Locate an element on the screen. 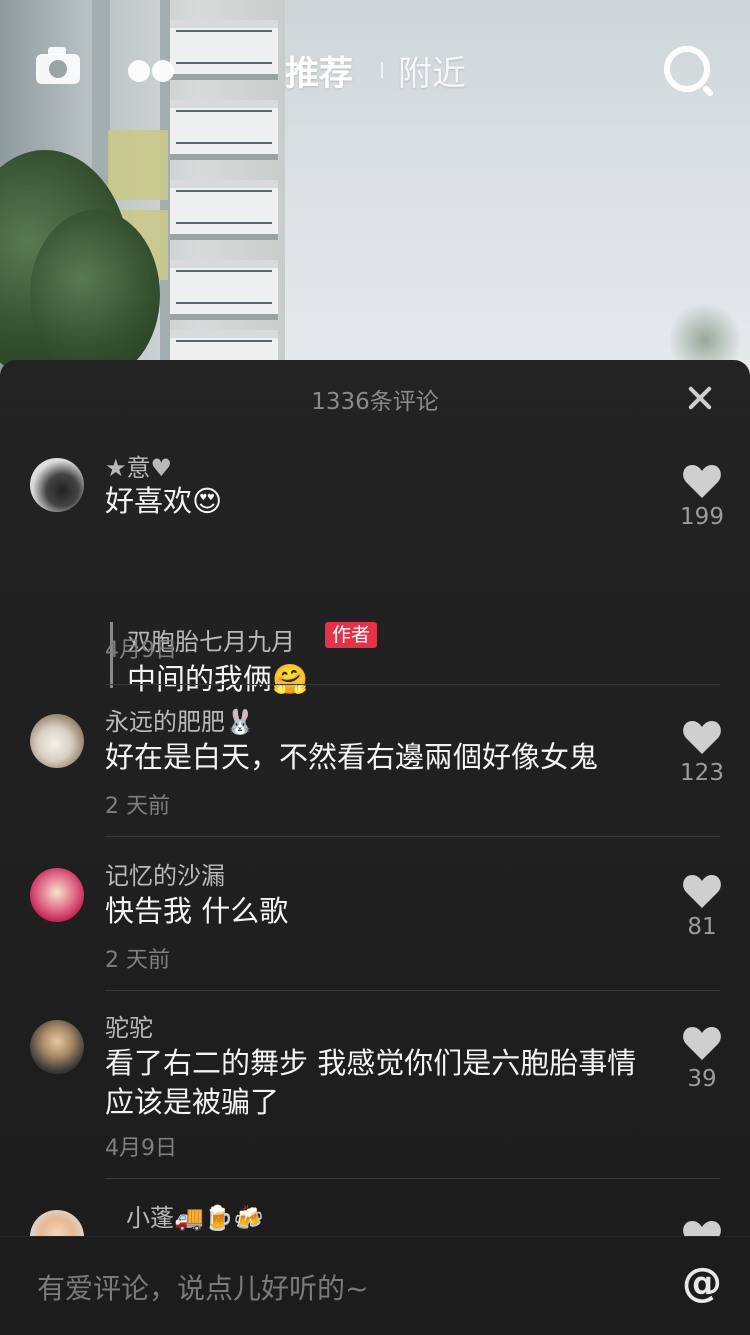  comment-username: 小蓬🚚🍺🍻 is located at coordinates (195, 1215).